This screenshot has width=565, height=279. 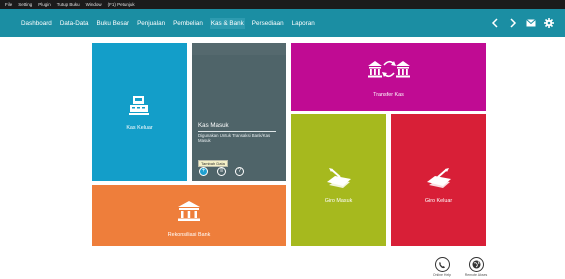 I want to click on menu-window: Window, so click(x=94, y=4).